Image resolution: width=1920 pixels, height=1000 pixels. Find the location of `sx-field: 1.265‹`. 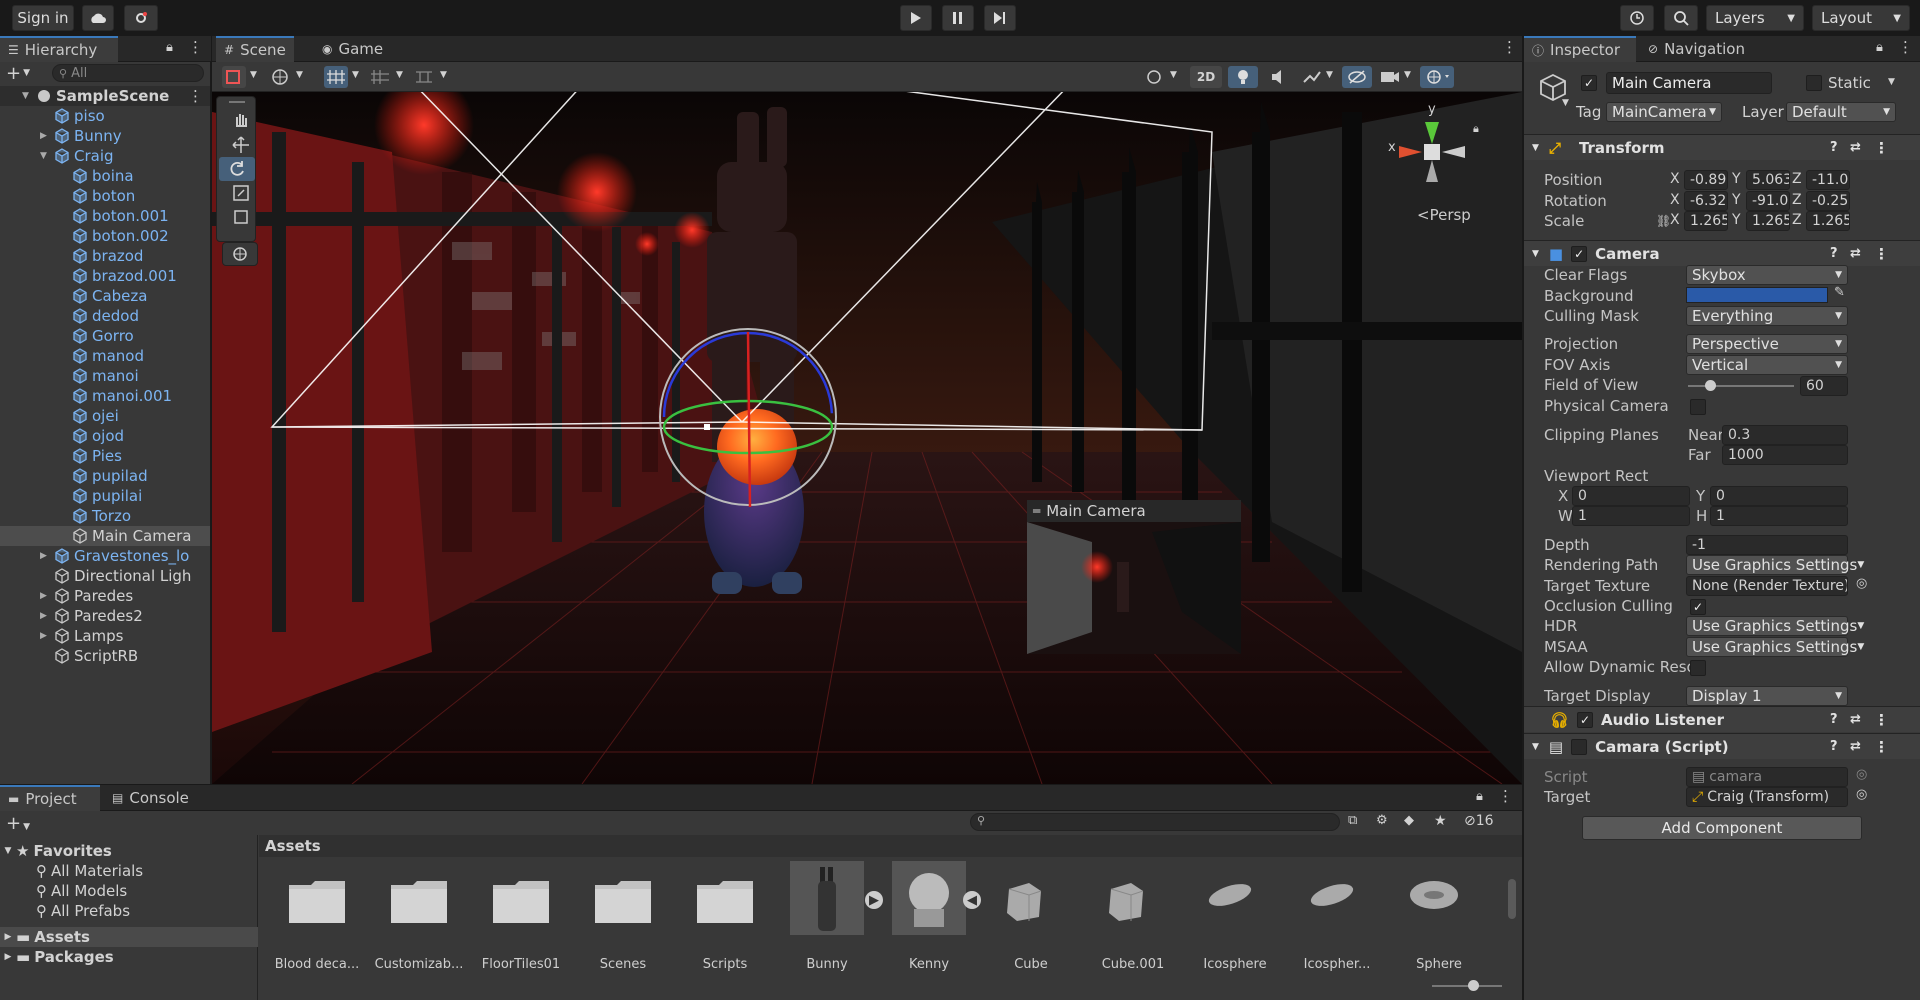

sx-field: 1.265‹ is located at coordinates (1706, 221).